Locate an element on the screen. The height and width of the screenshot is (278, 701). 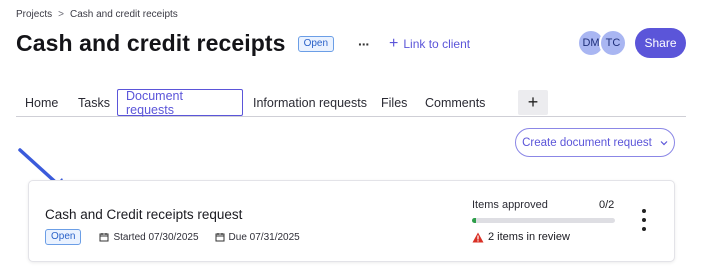
review-status-text: 2 items in review is located at coordinates (529, 237).